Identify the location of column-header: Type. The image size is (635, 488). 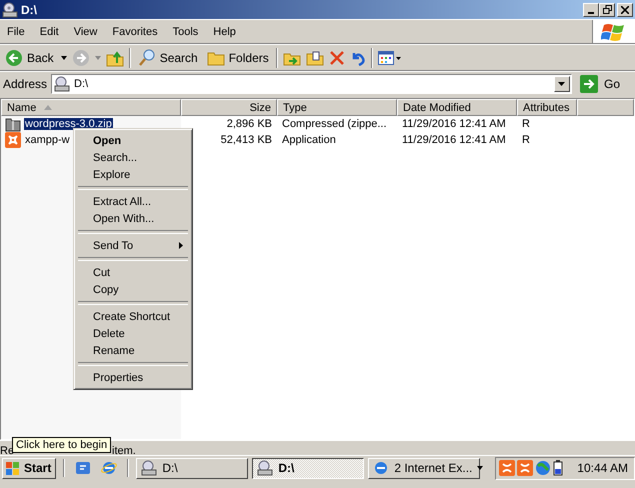
(337, 107).